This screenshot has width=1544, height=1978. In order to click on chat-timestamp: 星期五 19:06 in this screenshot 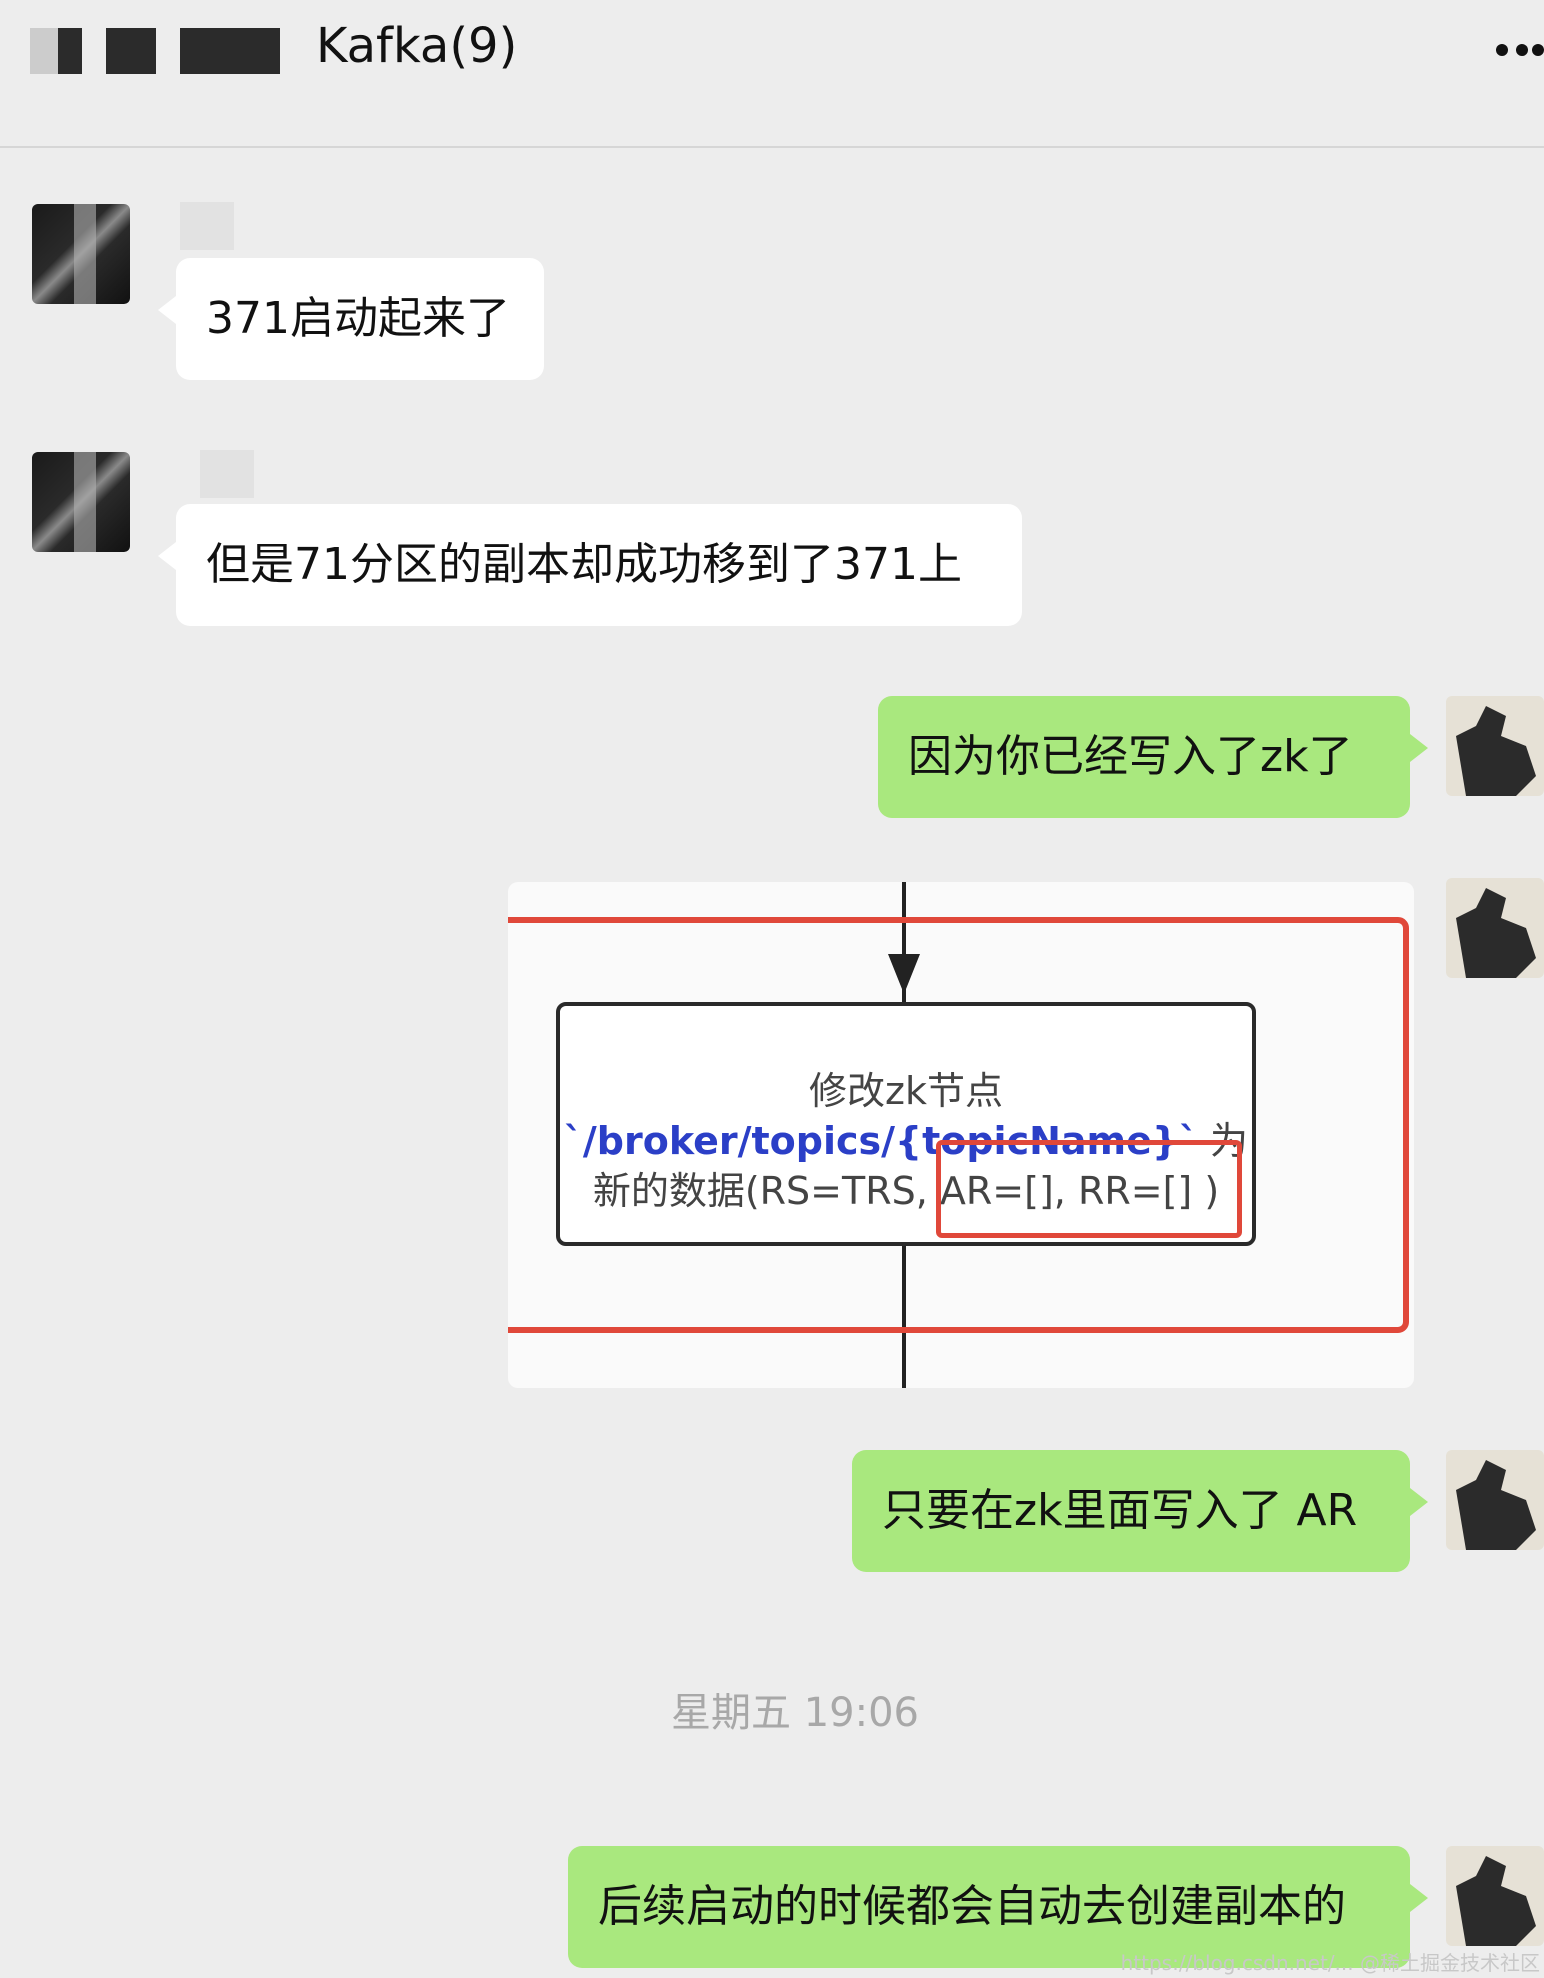, I will do `click(795, 1713)`.